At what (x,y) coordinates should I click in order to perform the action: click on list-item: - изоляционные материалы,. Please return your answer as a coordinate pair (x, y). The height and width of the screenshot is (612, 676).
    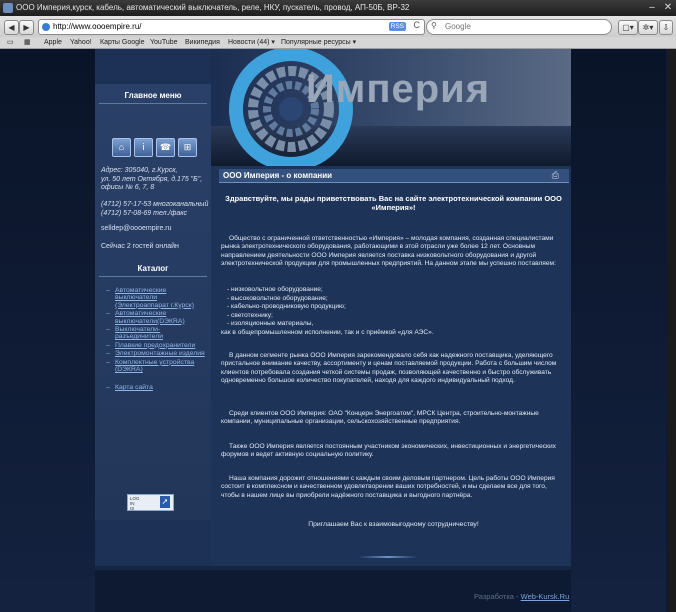
    Looking at the image, I should click on (270, 323).